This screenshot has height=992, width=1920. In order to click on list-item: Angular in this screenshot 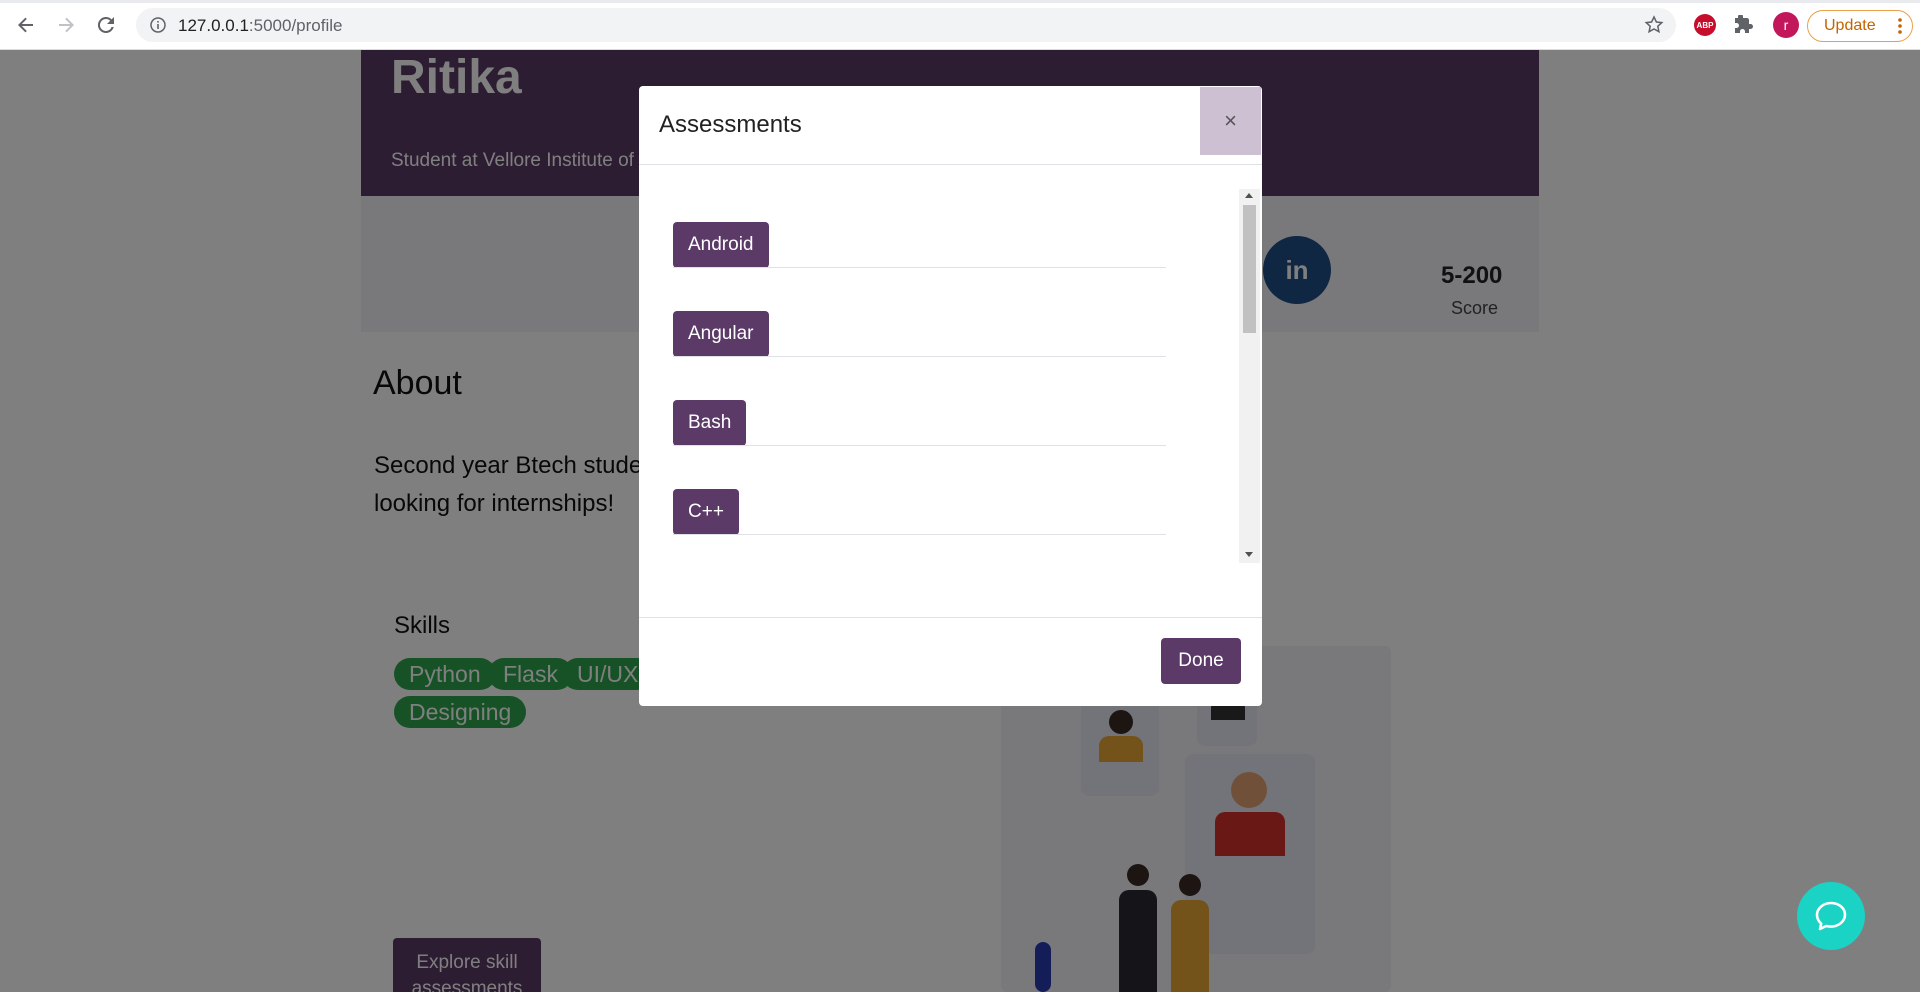, I will do `click(945, 319)`.